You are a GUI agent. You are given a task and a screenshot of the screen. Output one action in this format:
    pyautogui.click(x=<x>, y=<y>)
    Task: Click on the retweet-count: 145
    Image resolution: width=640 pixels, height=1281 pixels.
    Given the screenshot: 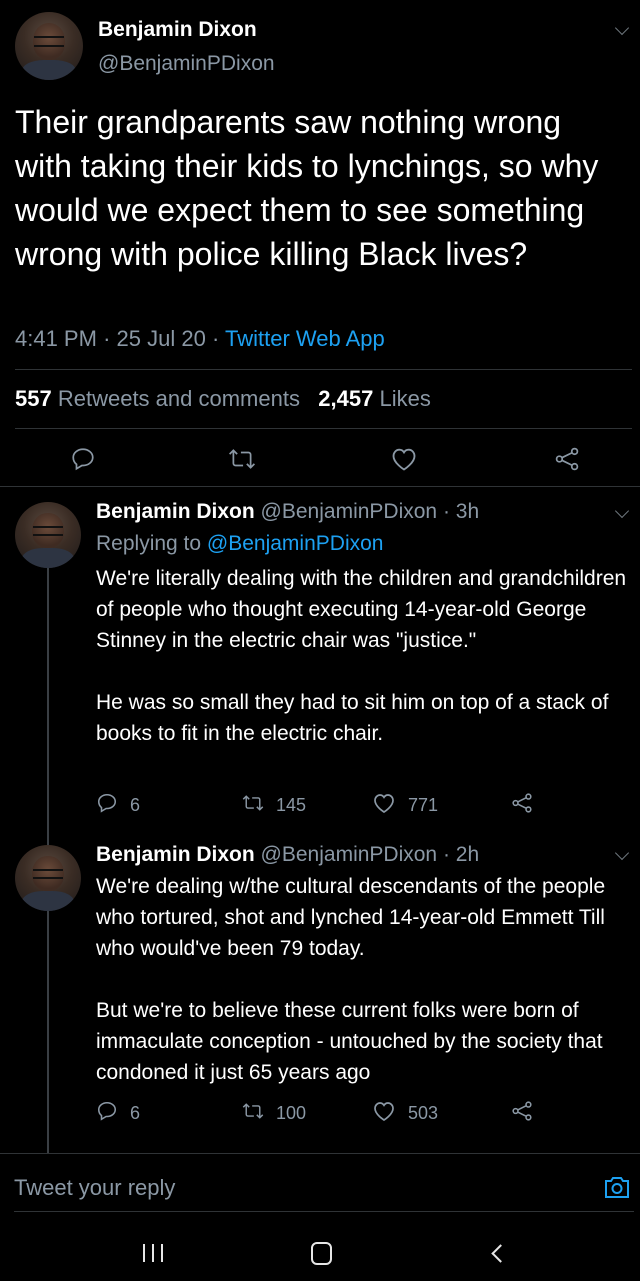 What is the action you would take?
    pyautogui.click(x=291, y=805)
    